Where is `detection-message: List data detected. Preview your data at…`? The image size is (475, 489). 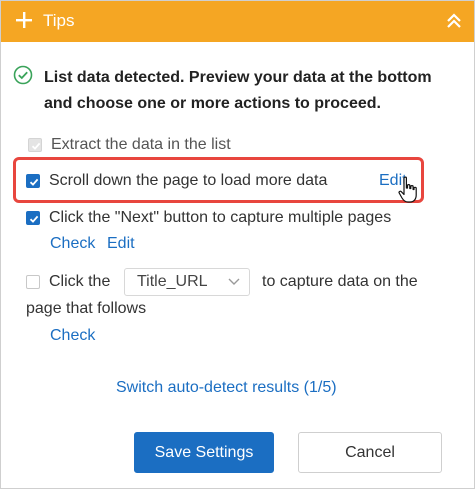
detection-message: List data detected. Preview your data at… is located at coordinates (238, 90).